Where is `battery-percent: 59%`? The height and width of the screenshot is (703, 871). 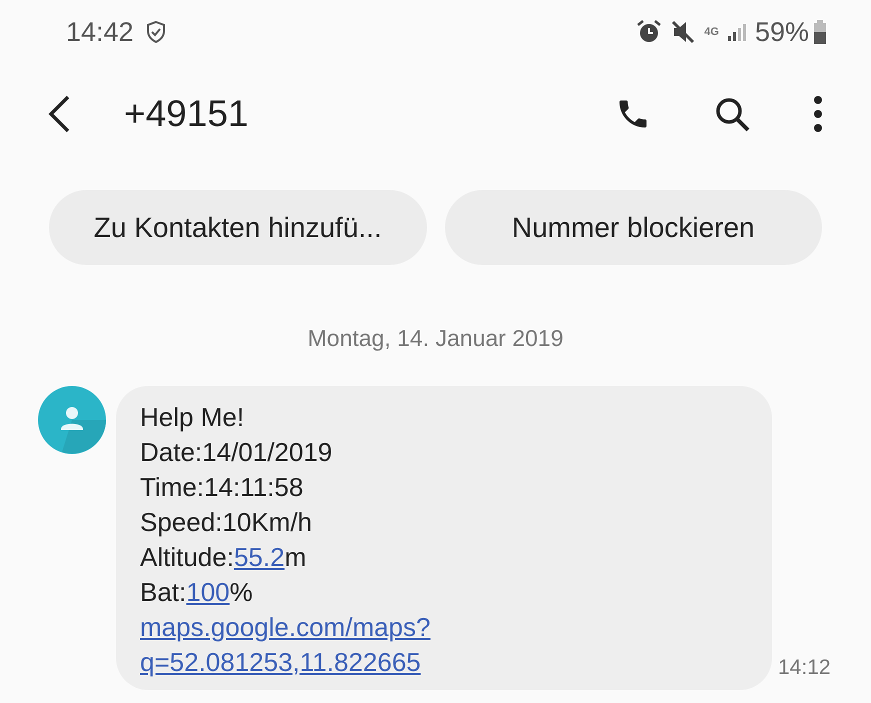 battery-percent: 59% is located at coordinates (781, 32).